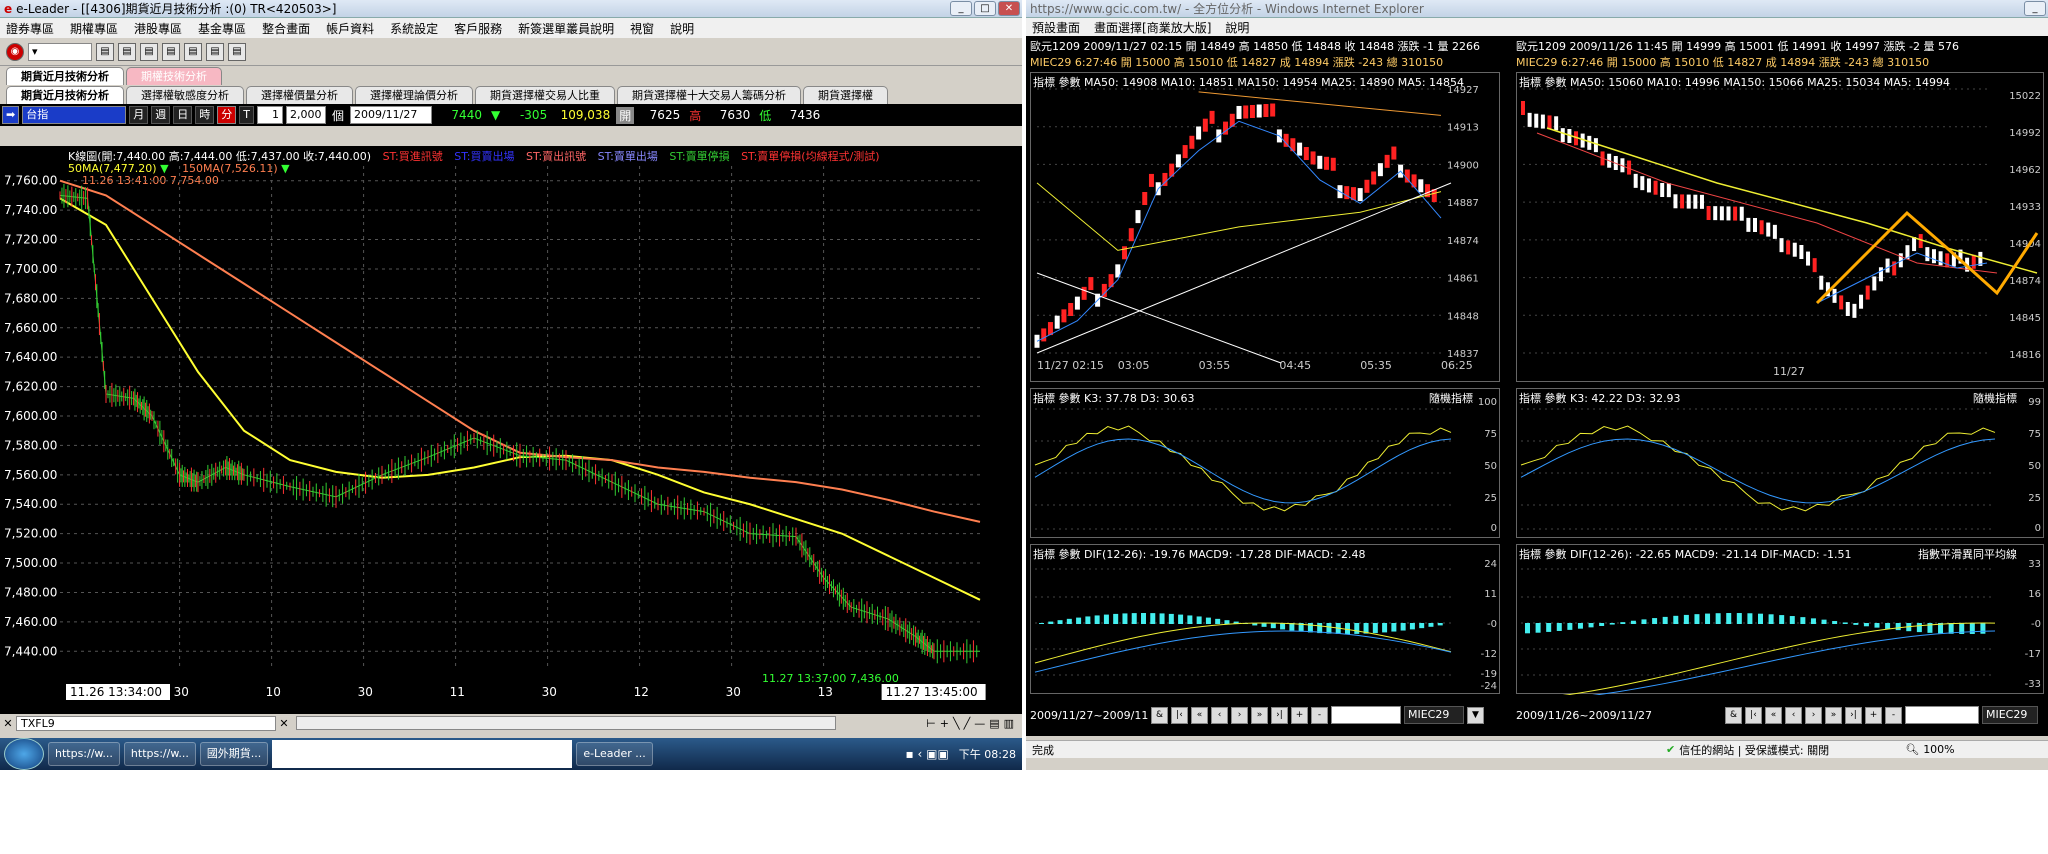 This screenshot has height=854, width=2048. Describe the element at coordinates (94, 28) in the screenshot. I see `menu-futures: 期權專區` at that location.